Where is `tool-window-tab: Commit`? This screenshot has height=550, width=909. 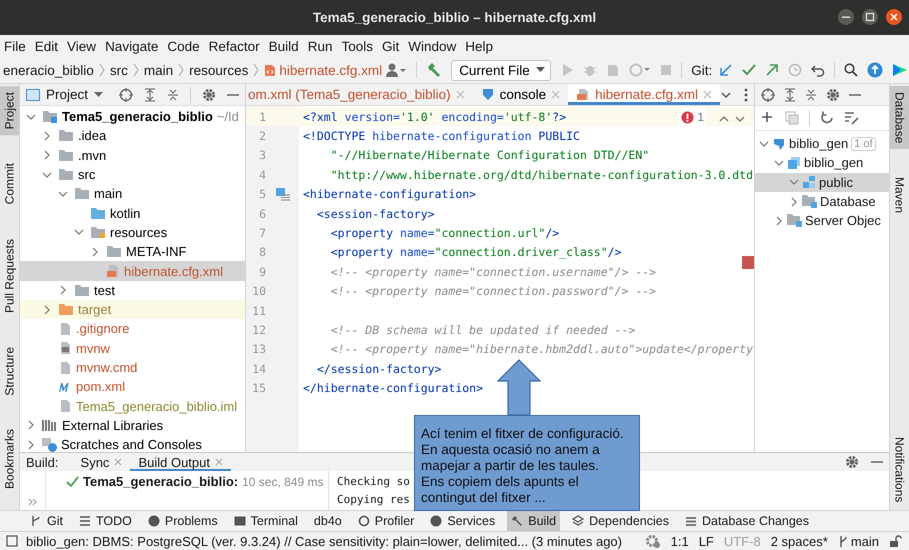 tool-window-tab: Commit is located at coordinates (9, 184).